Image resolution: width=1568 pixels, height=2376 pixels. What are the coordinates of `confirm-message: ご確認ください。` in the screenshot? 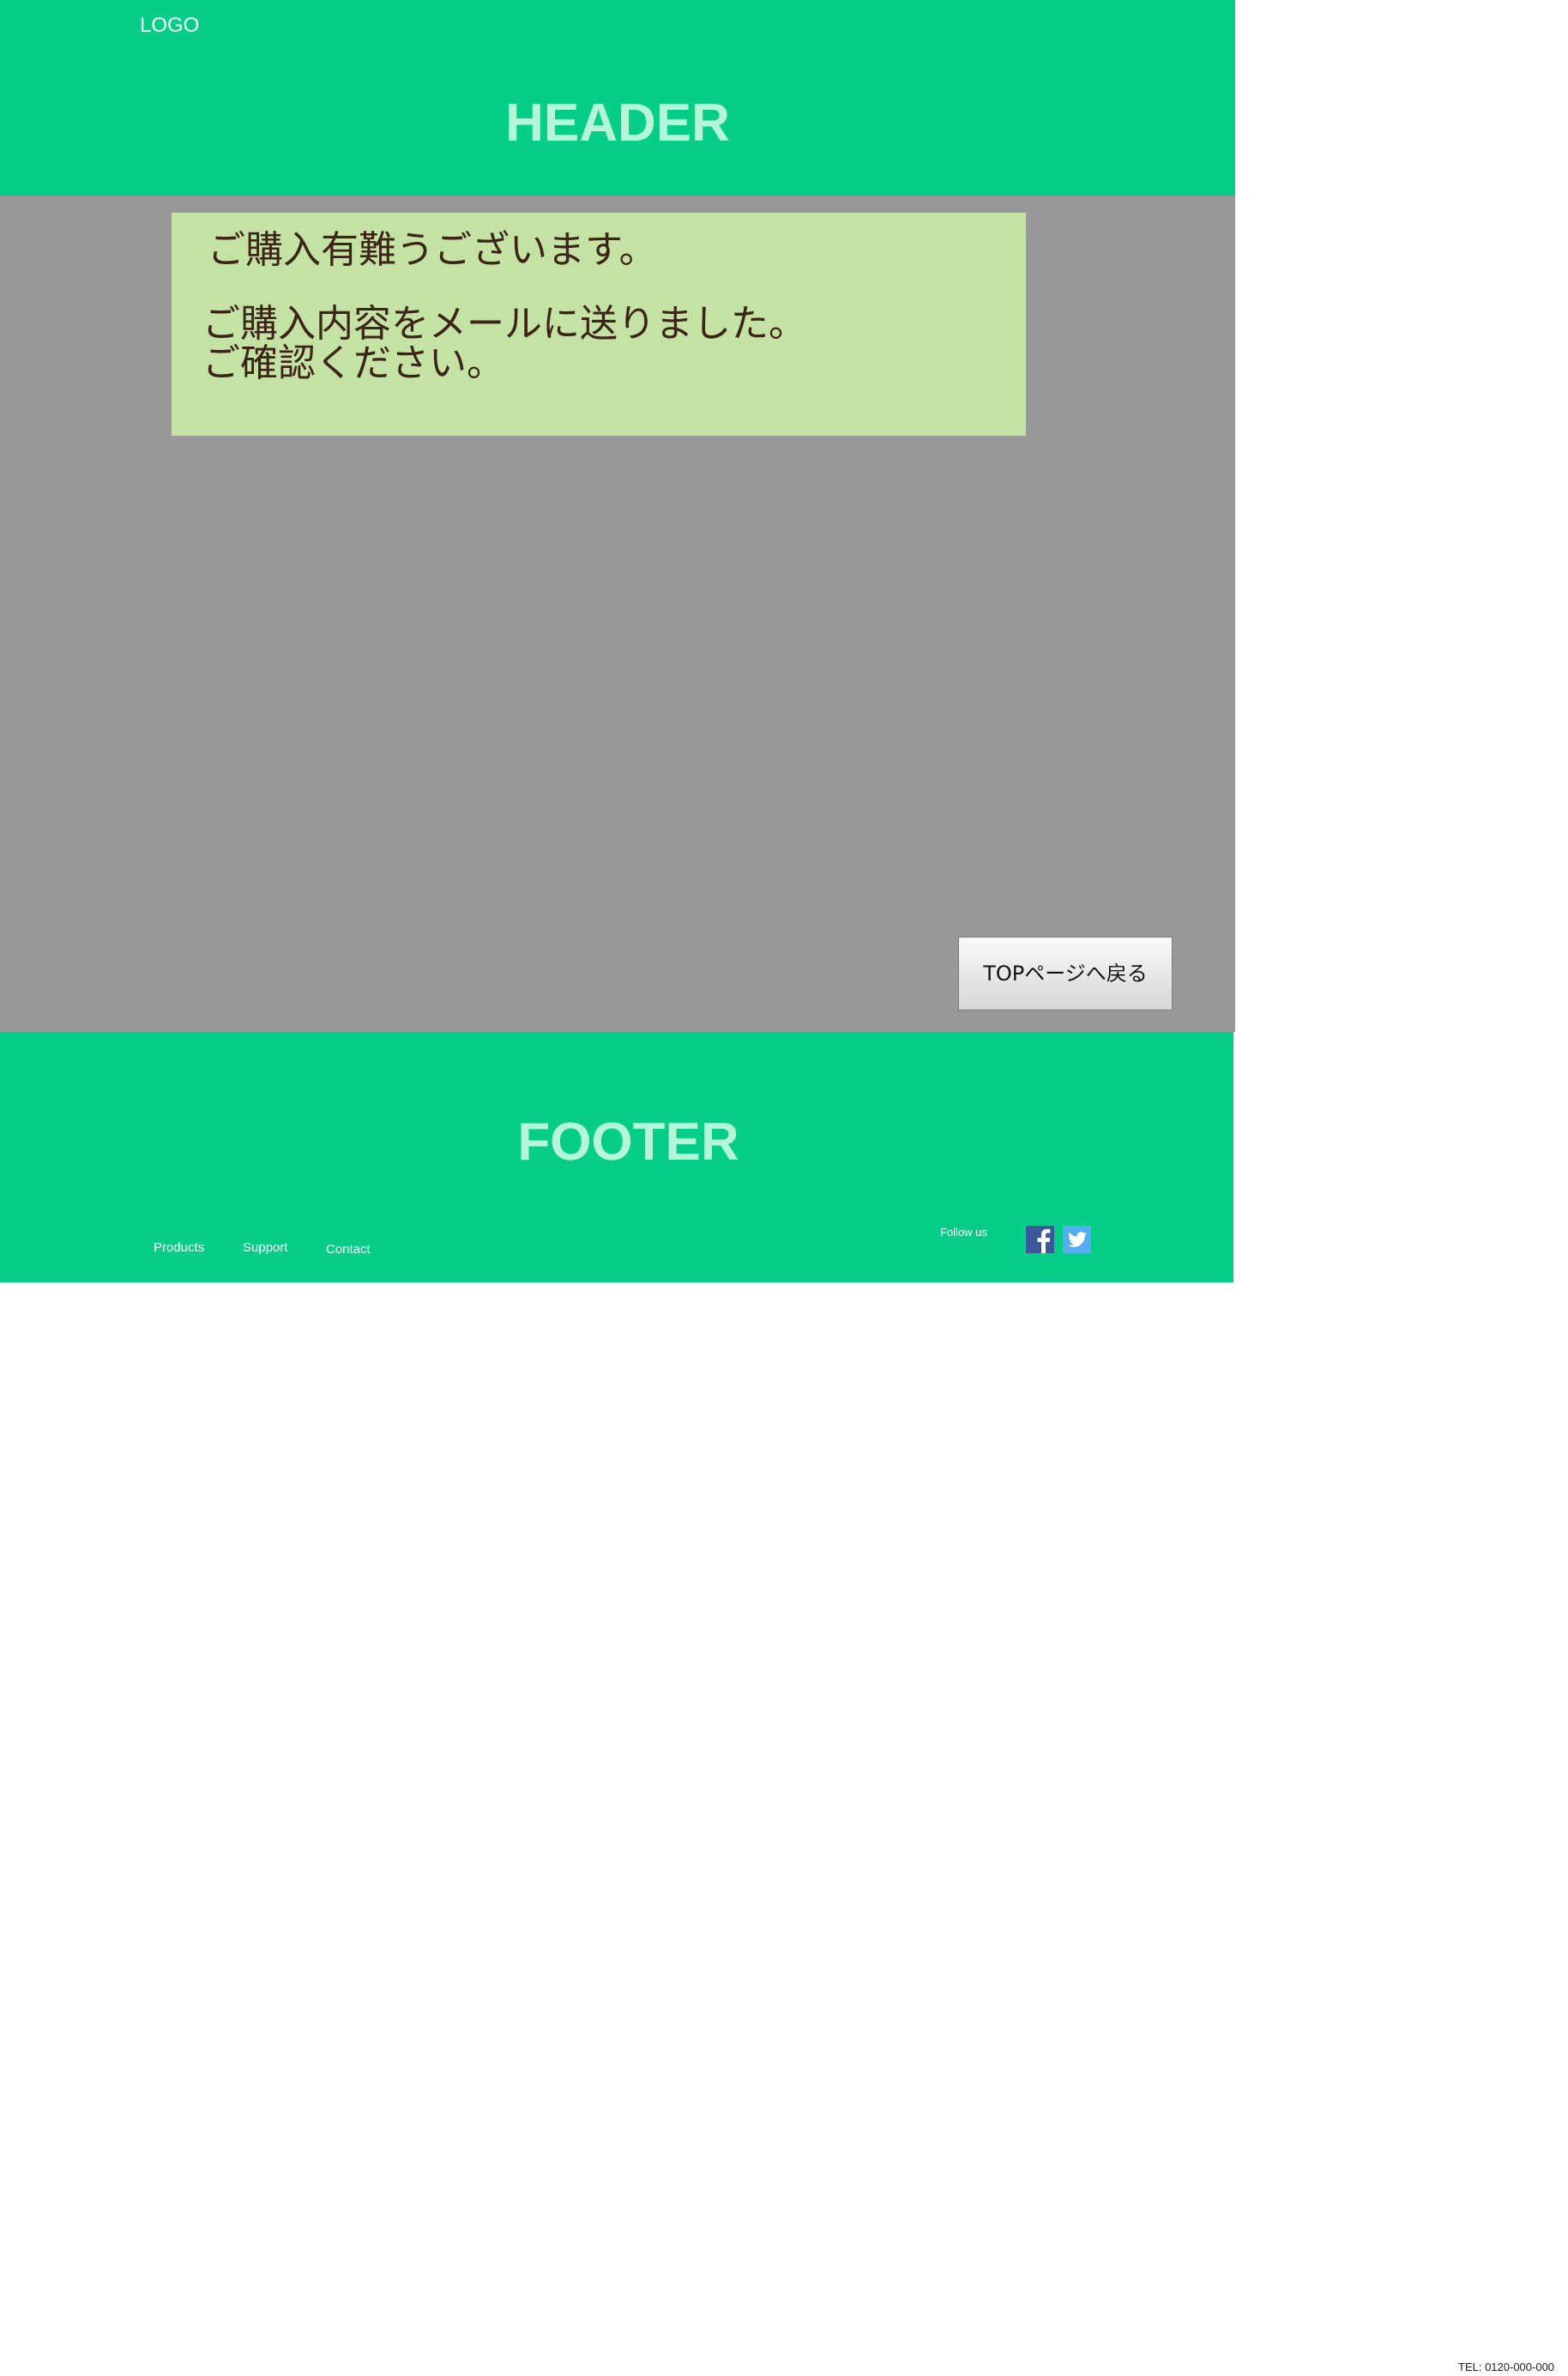 It's located at (353, 363).